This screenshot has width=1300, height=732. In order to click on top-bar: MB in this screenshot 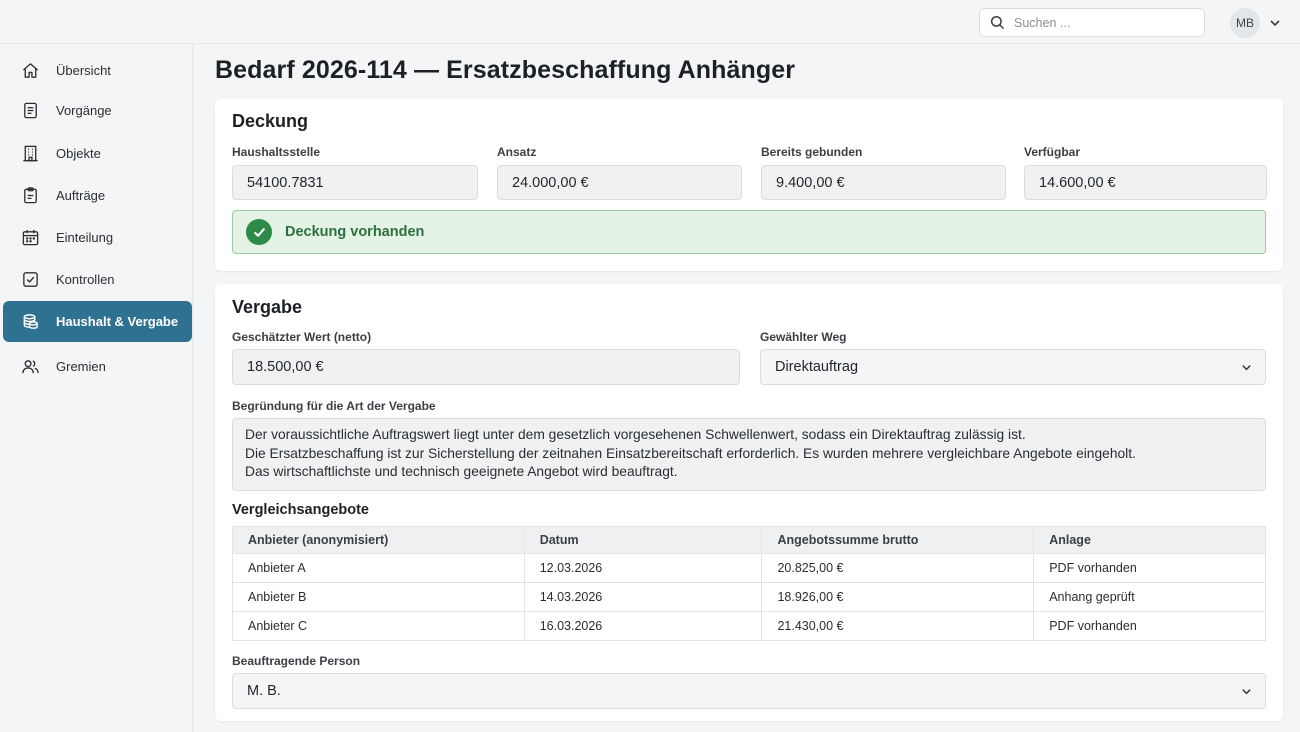, I will do `click(650, 22)`.